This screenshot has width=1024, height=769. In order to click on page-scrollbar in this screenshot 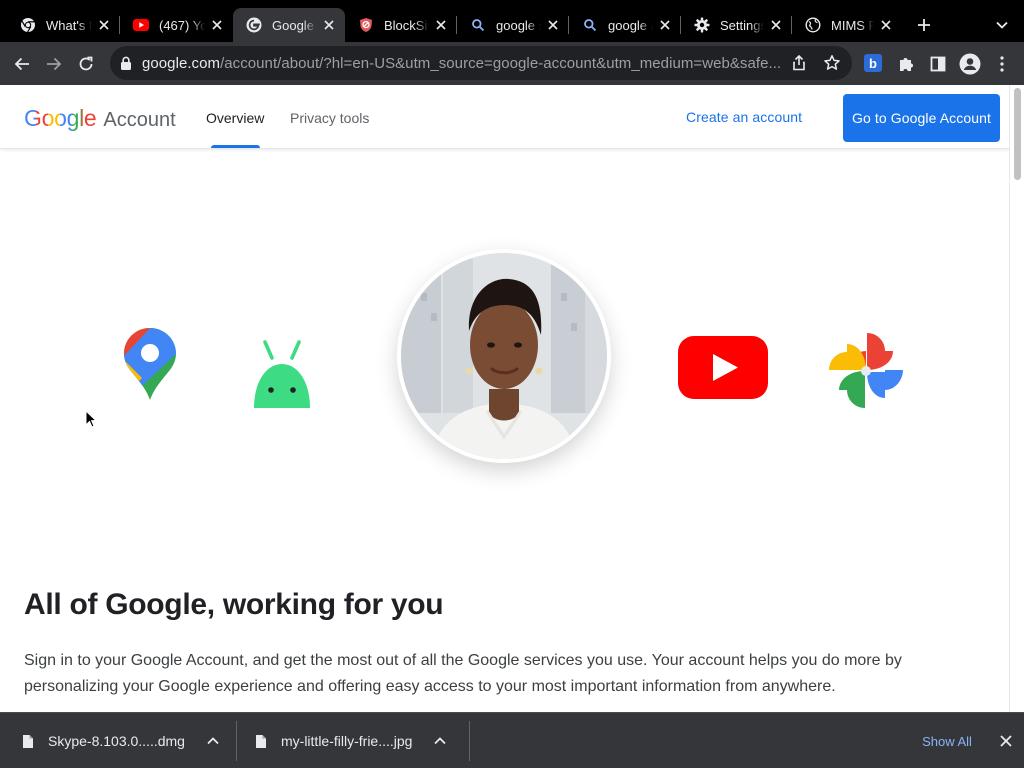, I will do `click(1016, 398)`.